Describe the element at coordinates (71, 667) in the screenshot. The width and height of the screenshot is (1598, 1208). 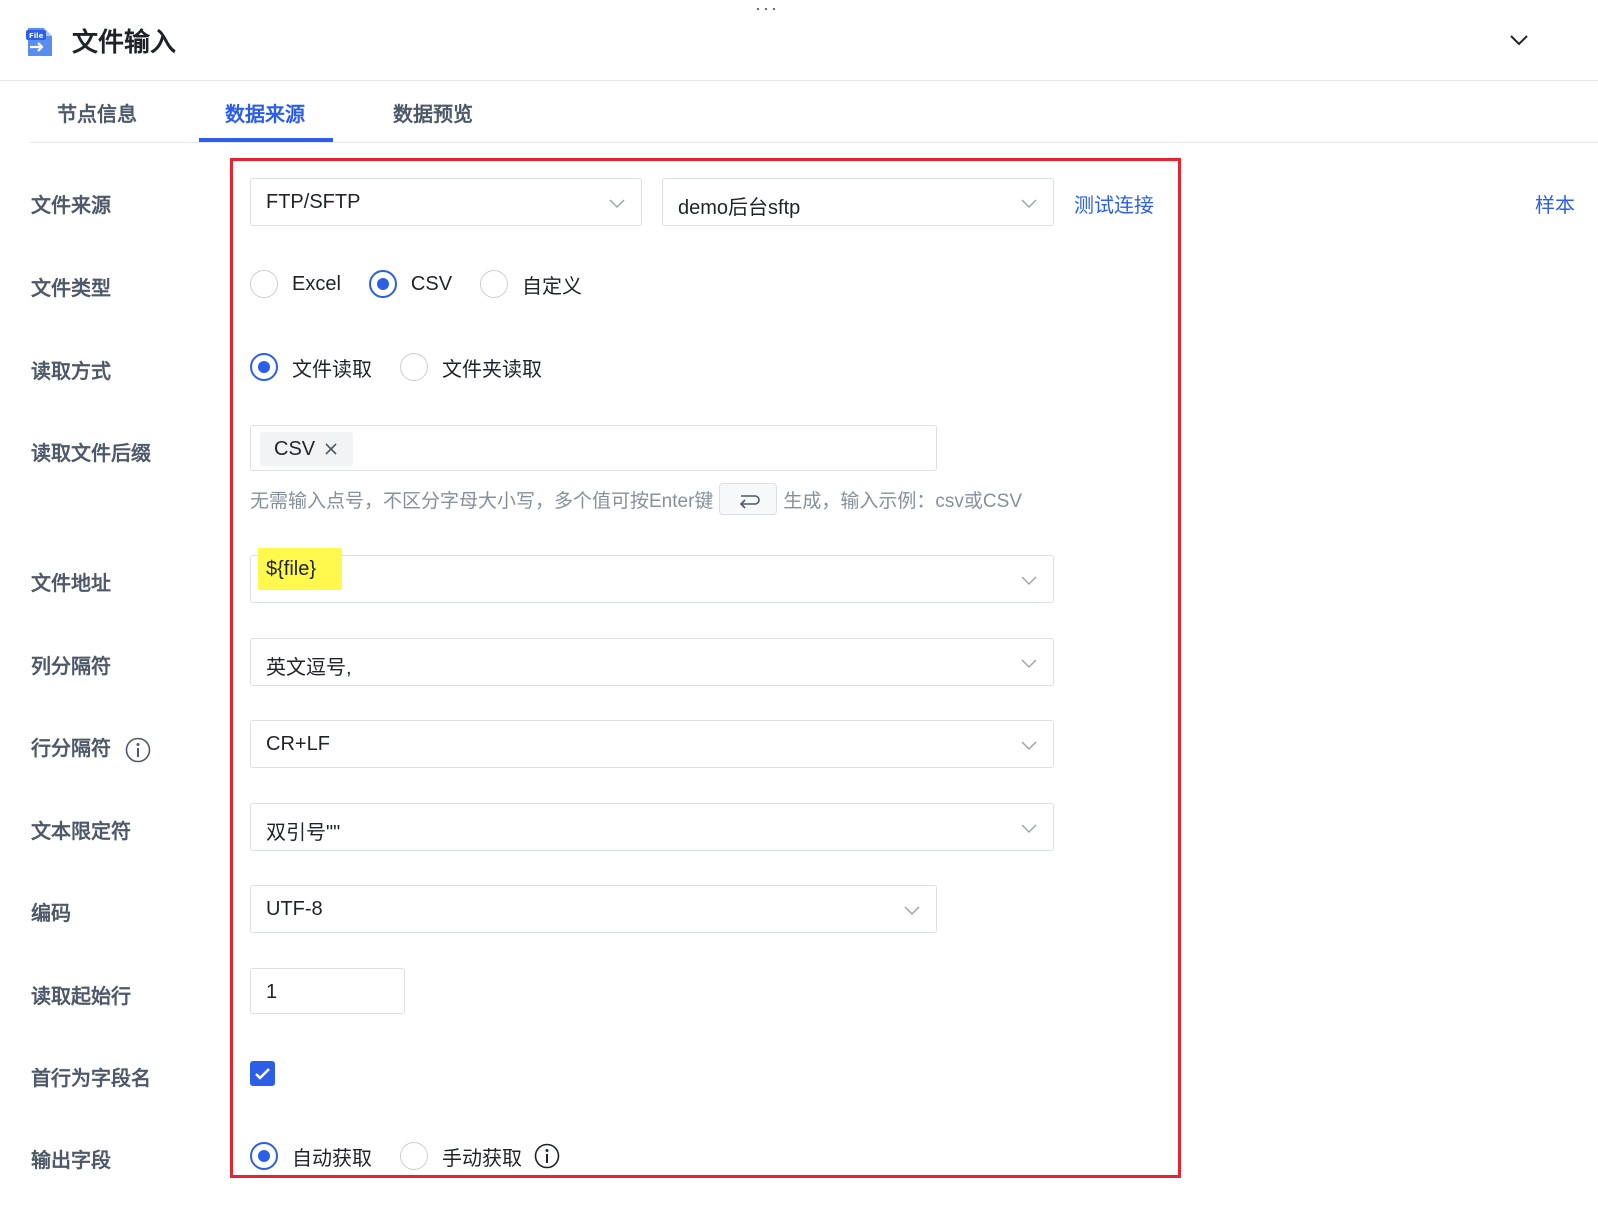
I see `col-sep-label: 列分隔符` at that location.